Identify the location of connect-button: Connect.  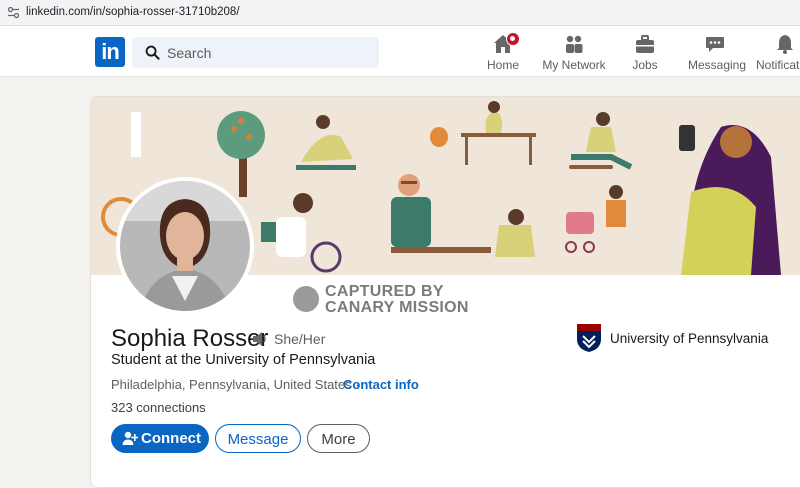
(160, 438).